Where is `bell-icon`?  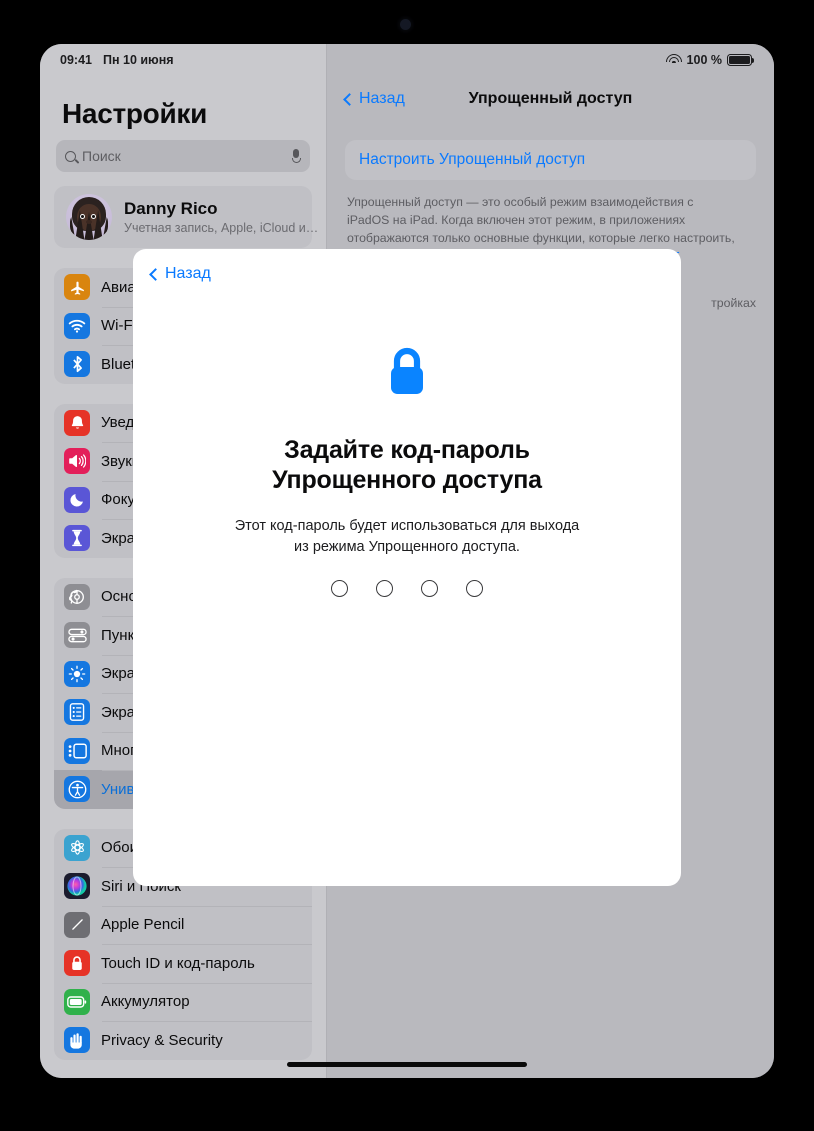 bell-icon is located at coordinates (77, 422).